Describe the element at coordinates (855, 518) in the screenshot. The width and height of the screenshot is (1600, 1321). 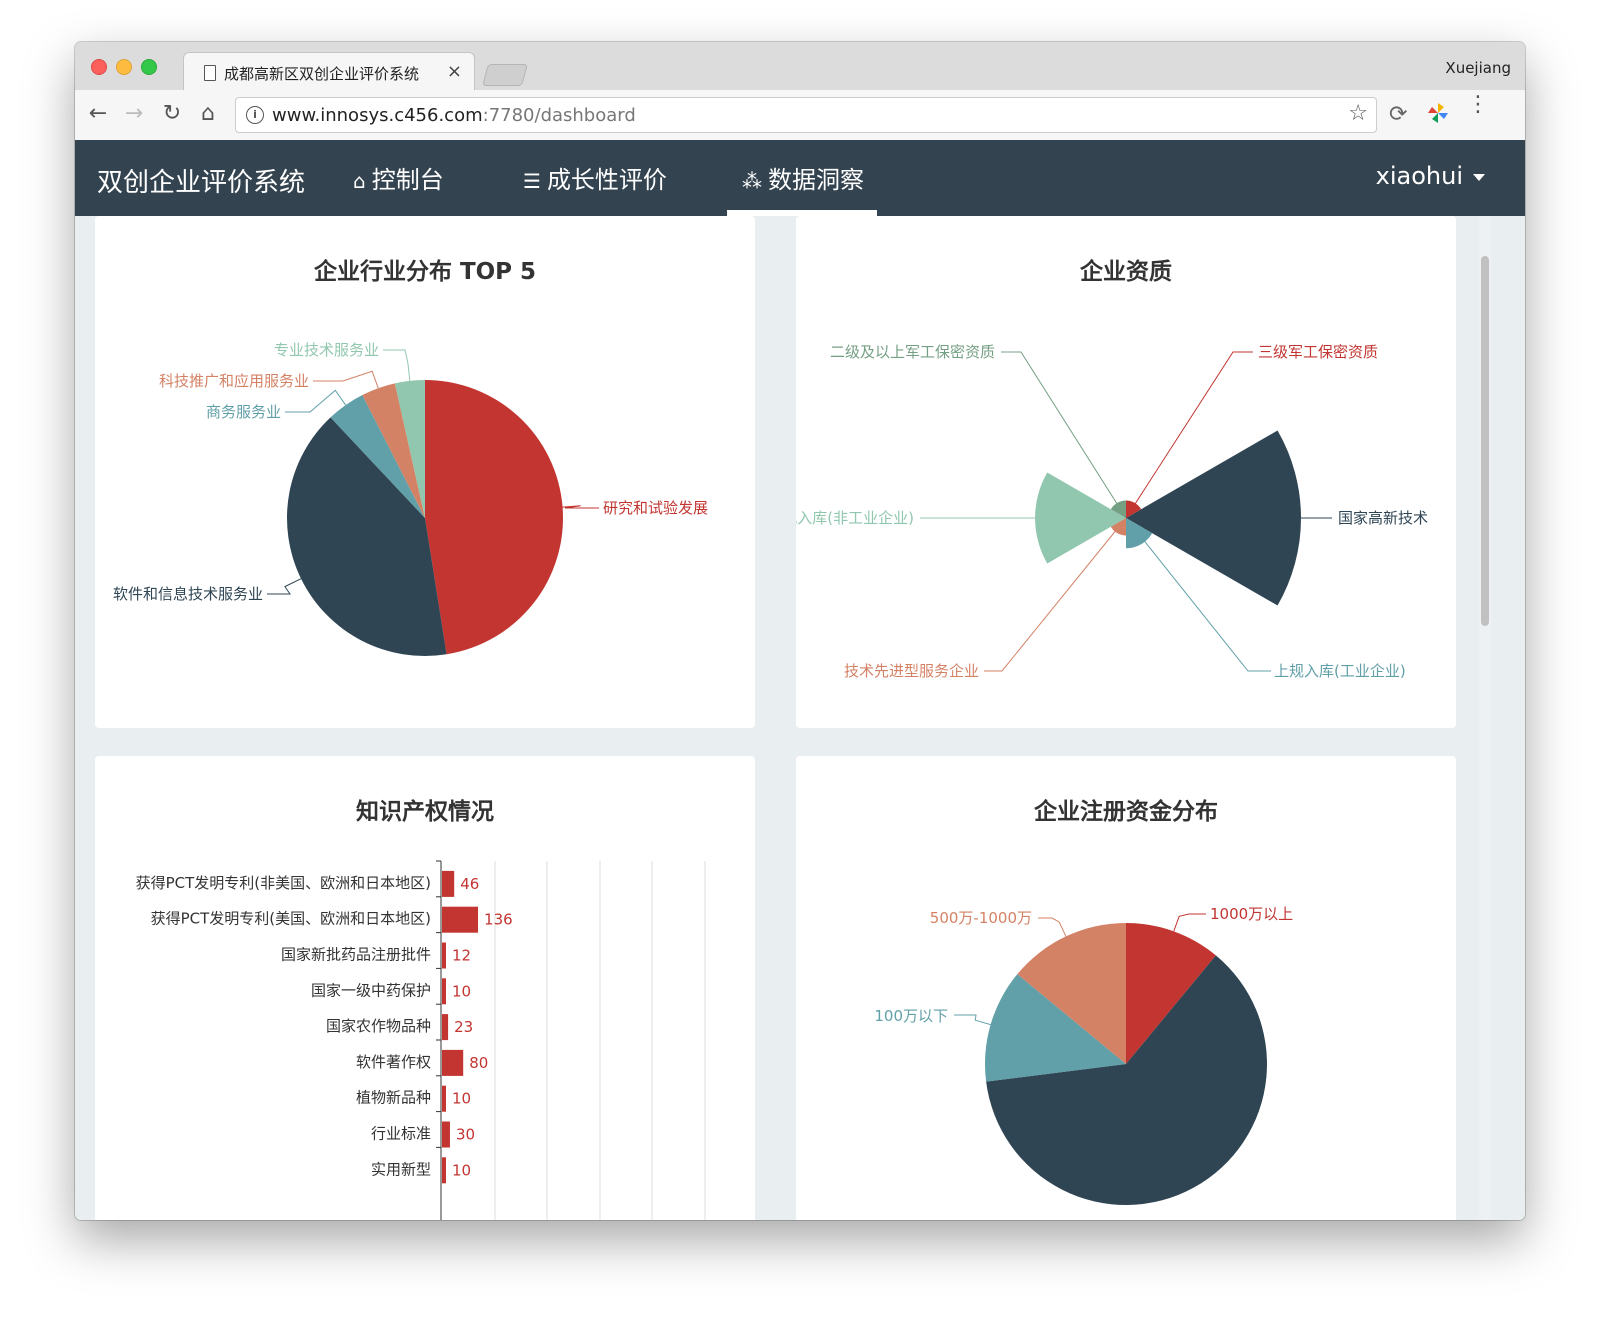
I see `slice-label: 上规入库(非工业企业)` at that location.